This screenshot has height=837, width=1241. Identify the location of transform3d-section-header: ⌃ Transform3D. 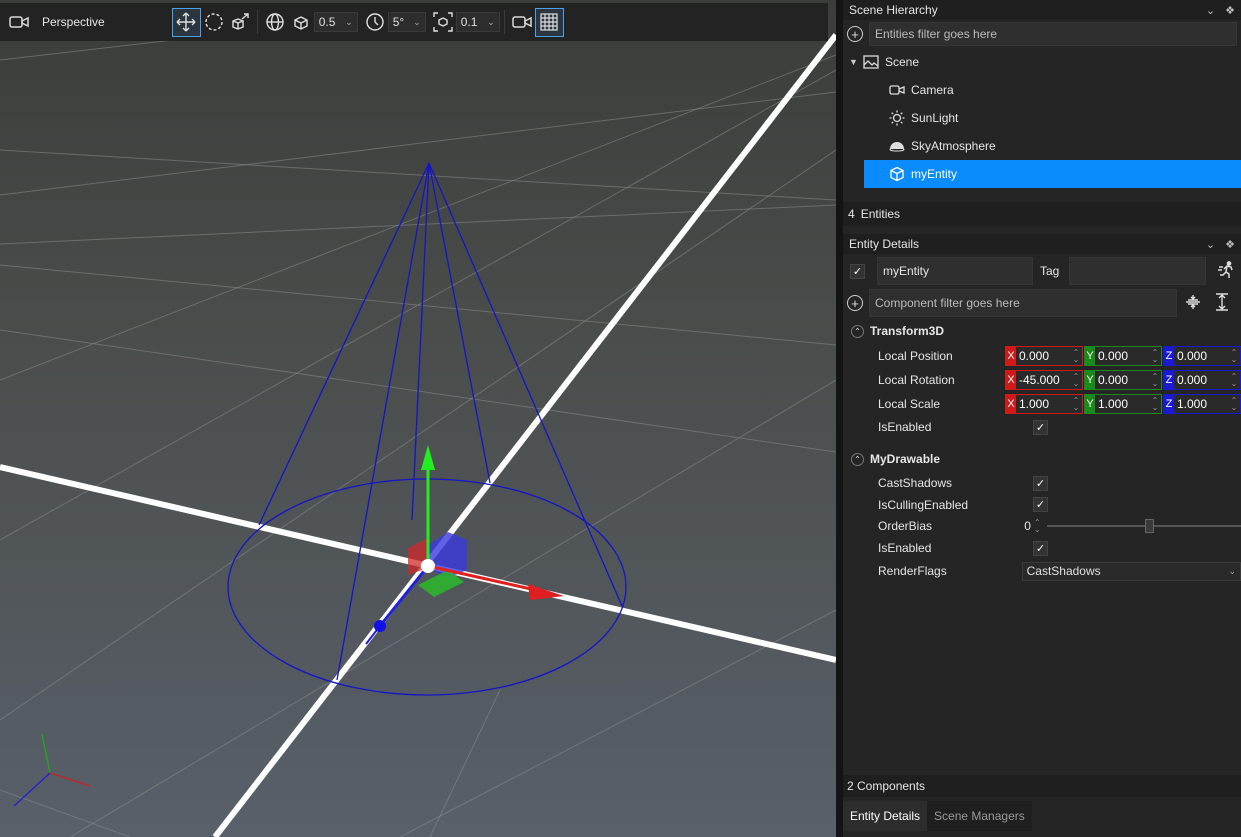
(1042, 331).